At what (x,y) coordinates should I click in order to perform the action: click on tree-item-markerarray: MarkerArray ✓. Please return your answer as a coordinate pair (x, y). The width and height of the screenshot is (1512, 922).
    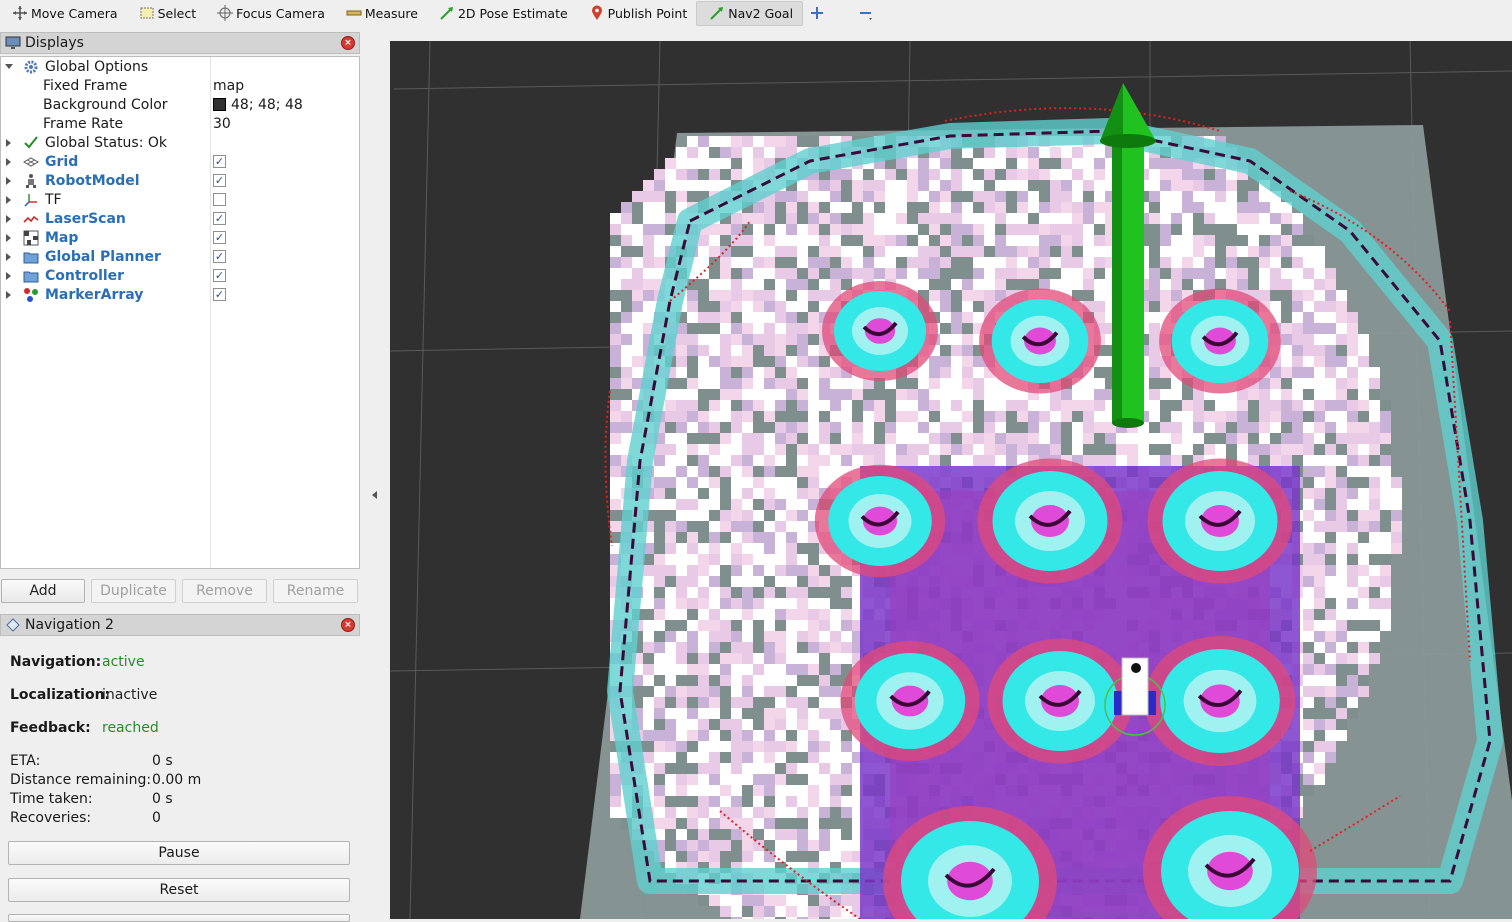
    Looking at the image, I should click on (180, 294).